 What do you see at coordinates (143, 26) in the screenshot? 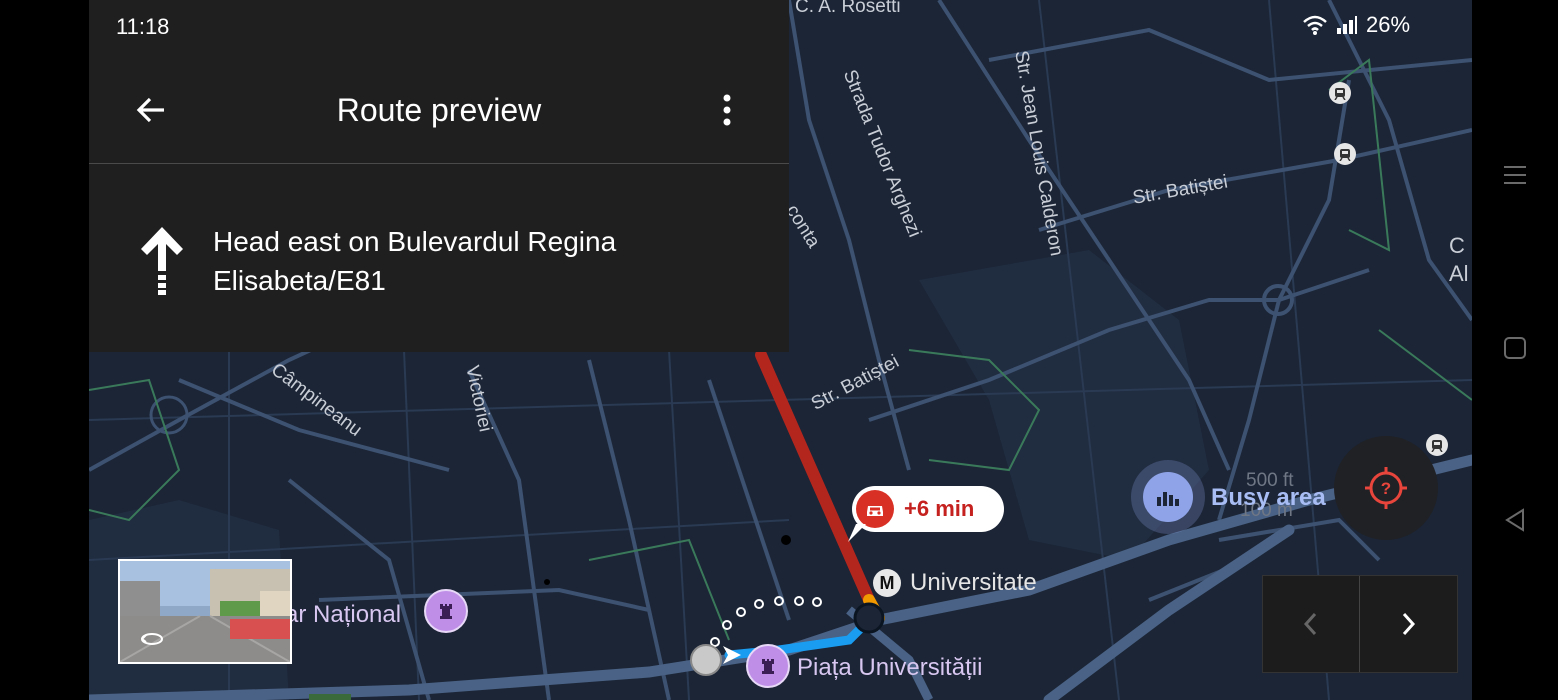
I see `status-time: 11:18` at bounding box center [143, 26].